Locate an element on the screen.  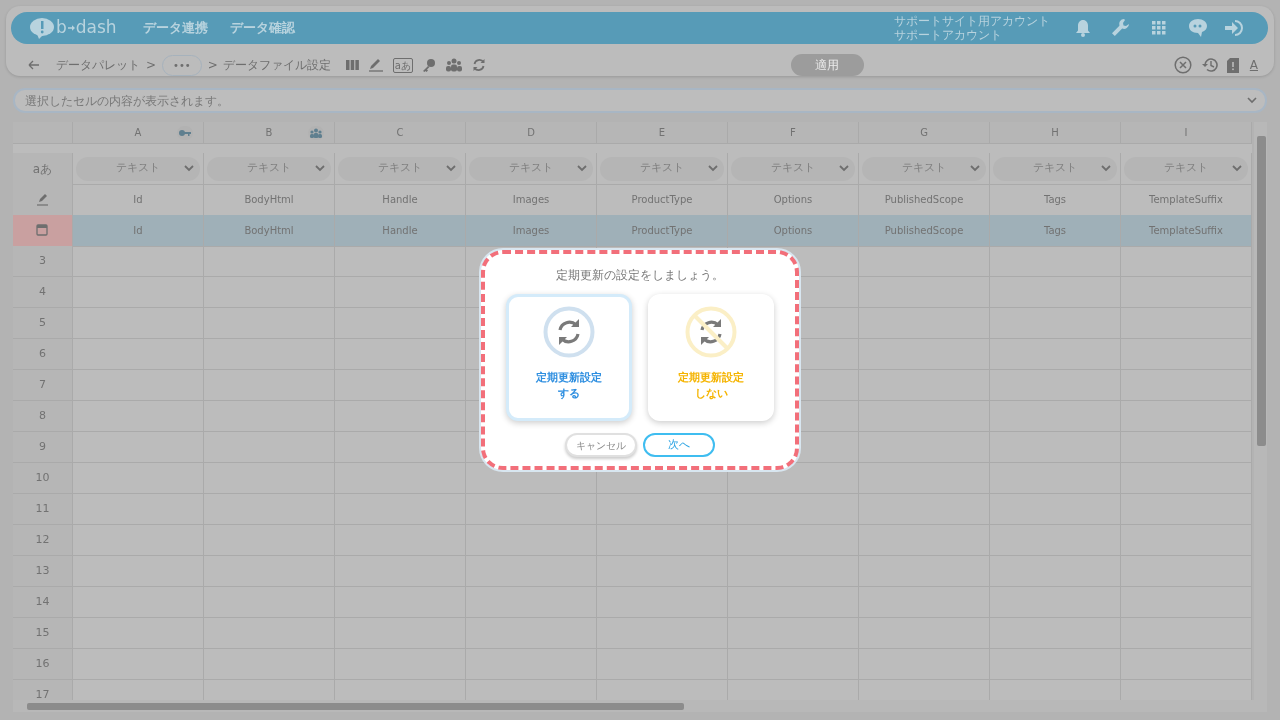
row-header: 5 is located at coordinates (43, 323).